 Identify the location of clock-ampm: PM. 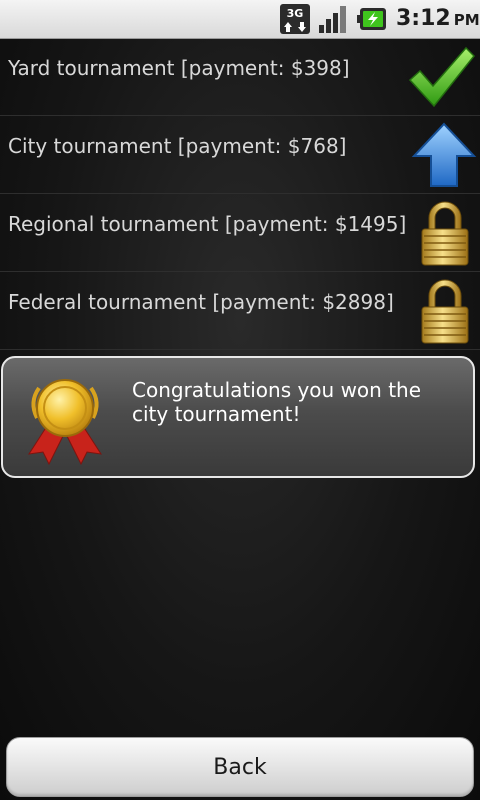
(466, 20).